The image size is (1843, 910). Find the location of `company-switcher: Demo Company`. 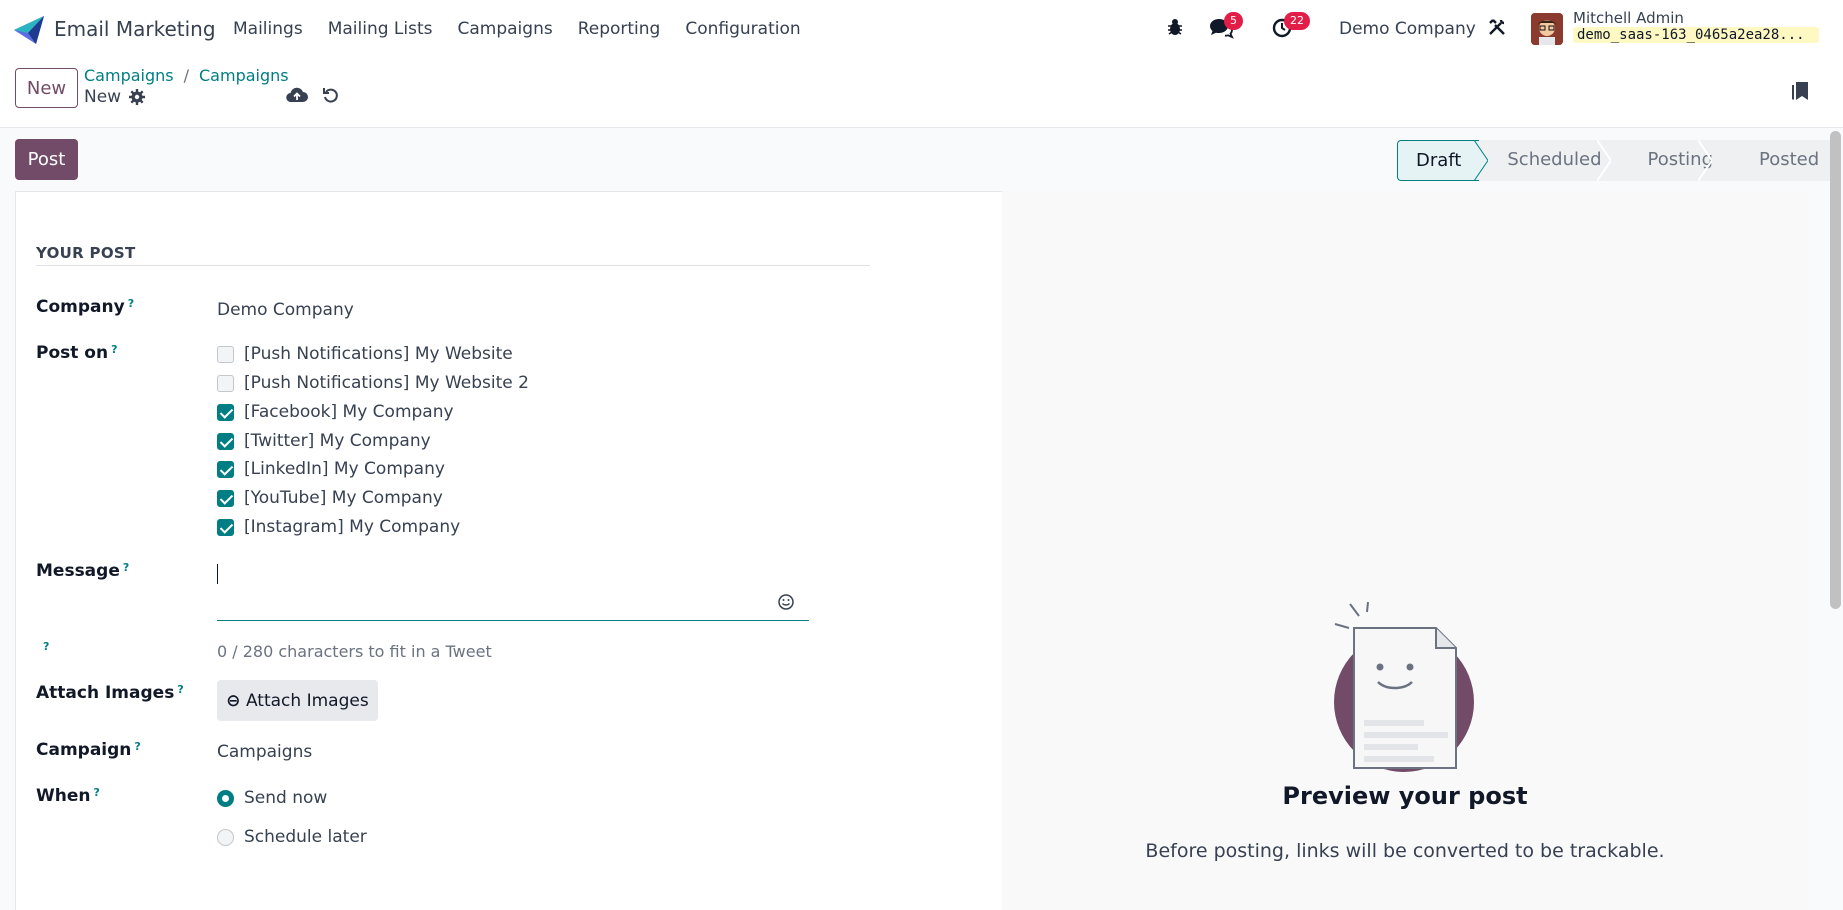

company-switcher: Demo Company is located at coordinates (1407, 29).